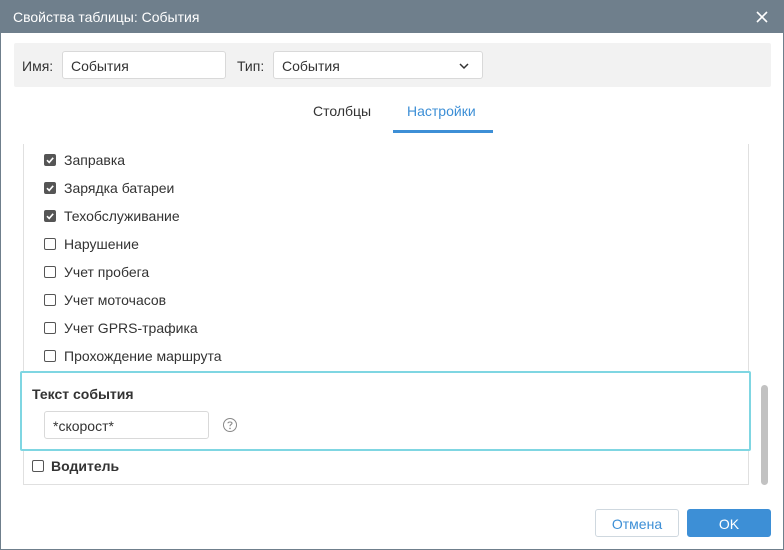 The height and width of the screenshot is (550, 784). Describe the element at coordinates (119, 188) in the screenshot. I see `event-type-label: Зарядка батареи` at that location.